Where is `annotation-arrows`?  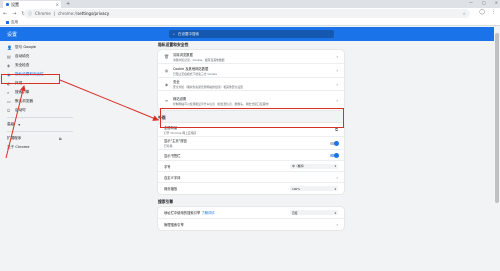 annotation-arrows is located at coordinates (82, 119).